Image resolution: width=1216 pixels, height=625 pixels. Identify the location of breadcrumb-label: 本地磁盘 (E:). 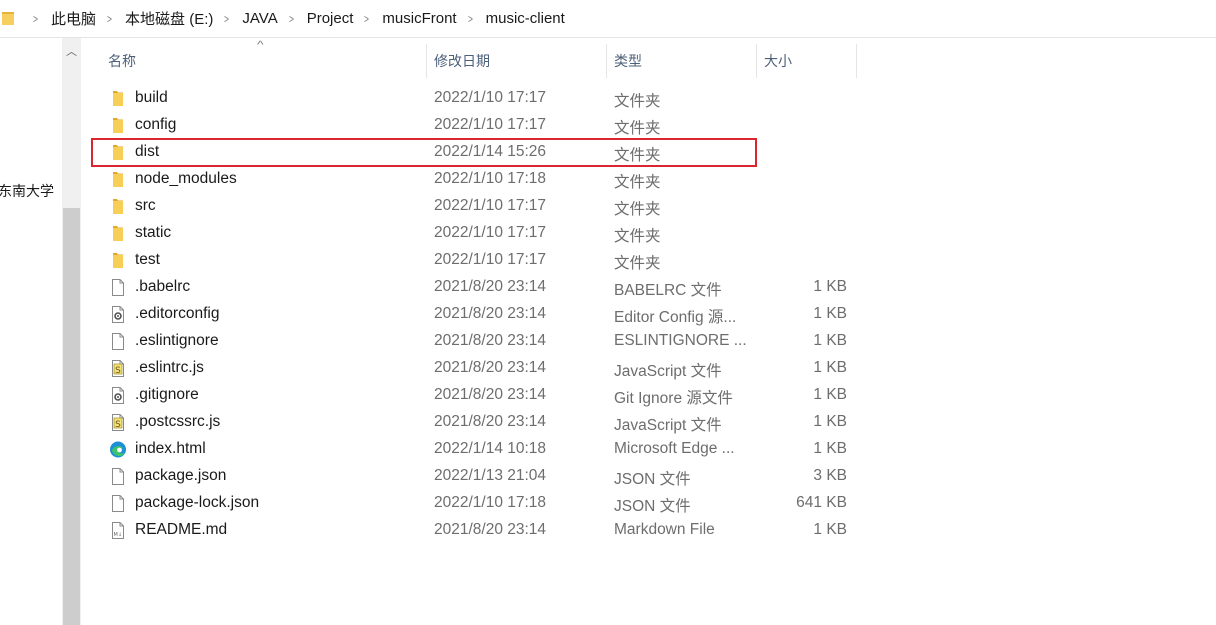
(169, 18).